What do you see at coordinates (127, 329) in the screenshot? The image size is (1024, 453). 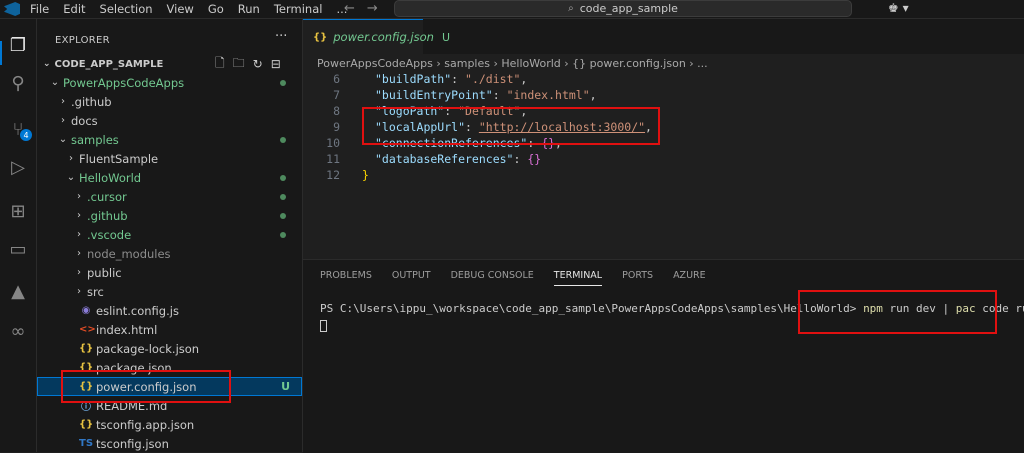 I see `tree-item-label: index.html` at bounding box center [127, 329].